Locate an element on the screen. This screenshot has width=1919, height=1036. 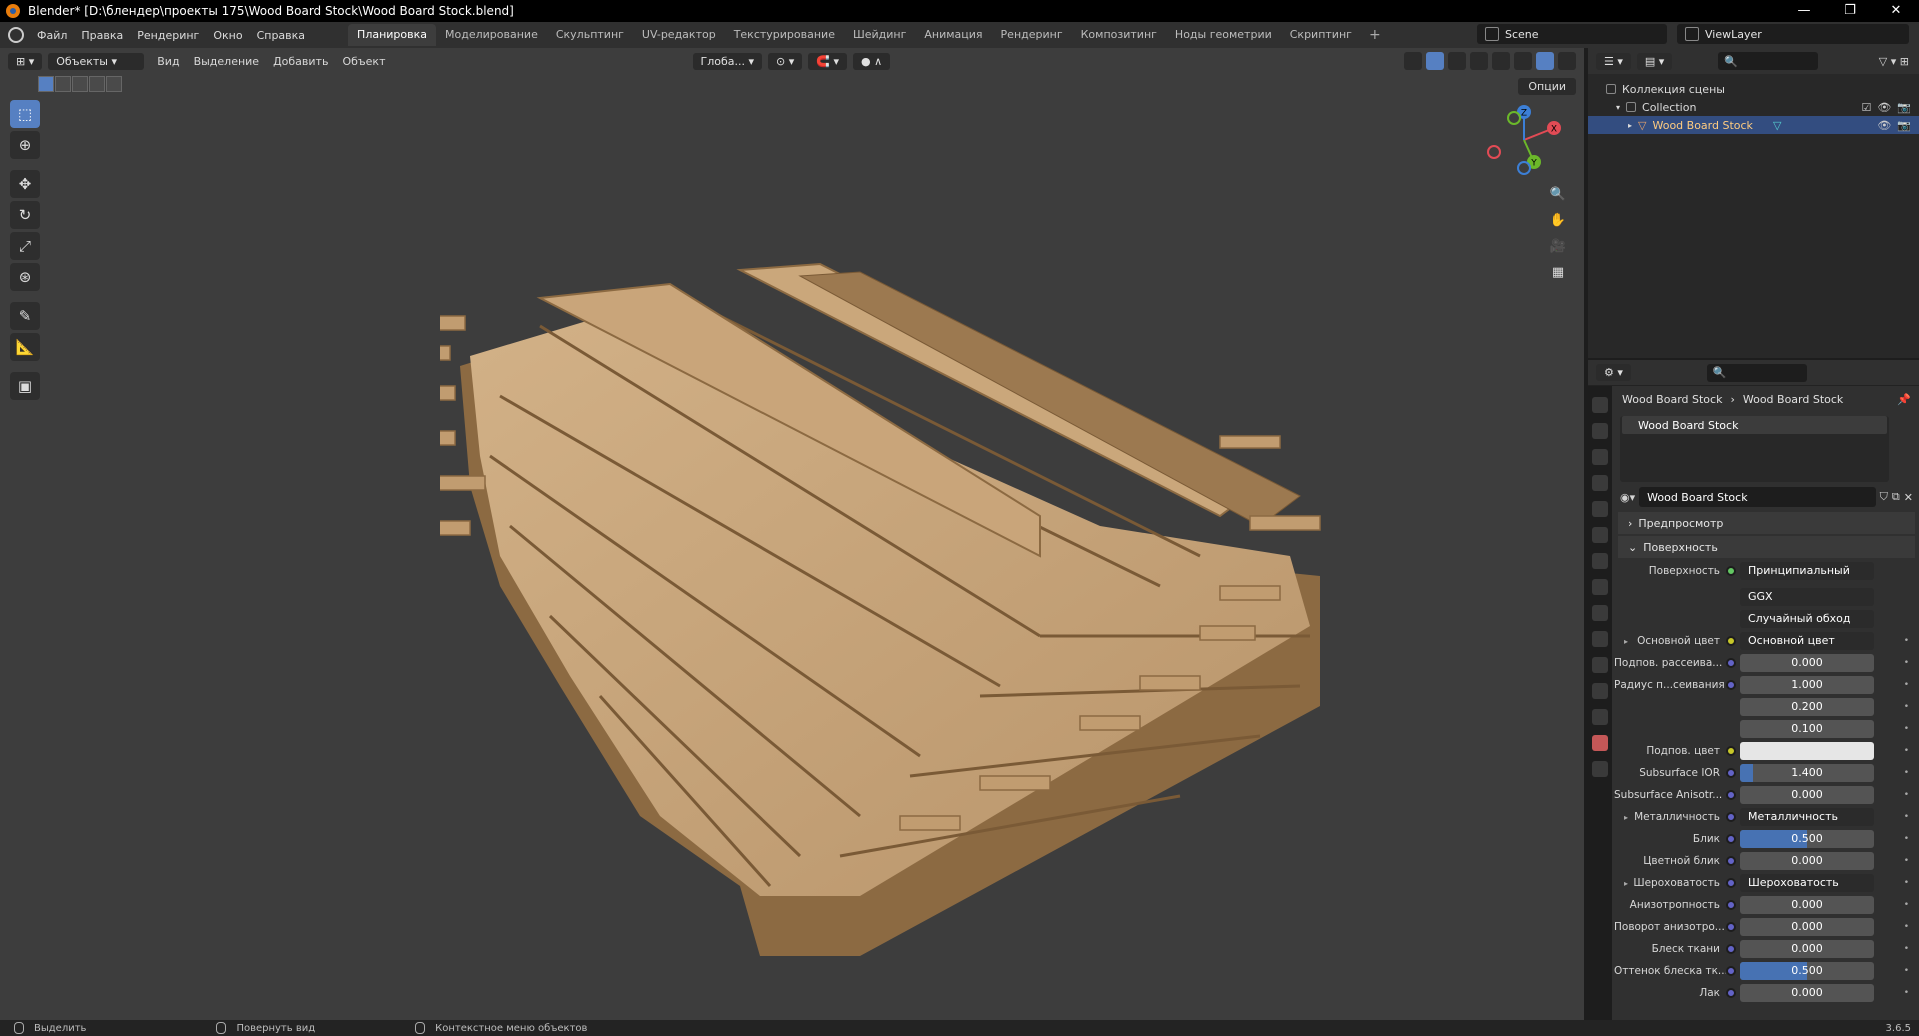
number-field: 0.200 is located at coordinates (1807, 707).